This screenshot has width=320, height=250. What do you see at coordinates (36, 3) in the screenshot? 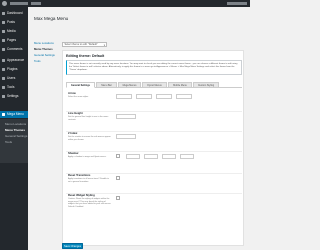
I see `new-content-link` at bounding box center [36, 3].